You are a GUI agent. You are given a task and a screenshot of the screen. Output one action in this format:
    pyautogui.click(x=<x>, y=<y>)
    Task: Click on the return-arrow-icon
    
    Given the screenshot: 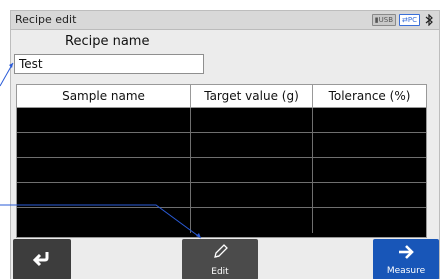 What is the action you would take?
    pyautogui.click(x=42, y=260)
    